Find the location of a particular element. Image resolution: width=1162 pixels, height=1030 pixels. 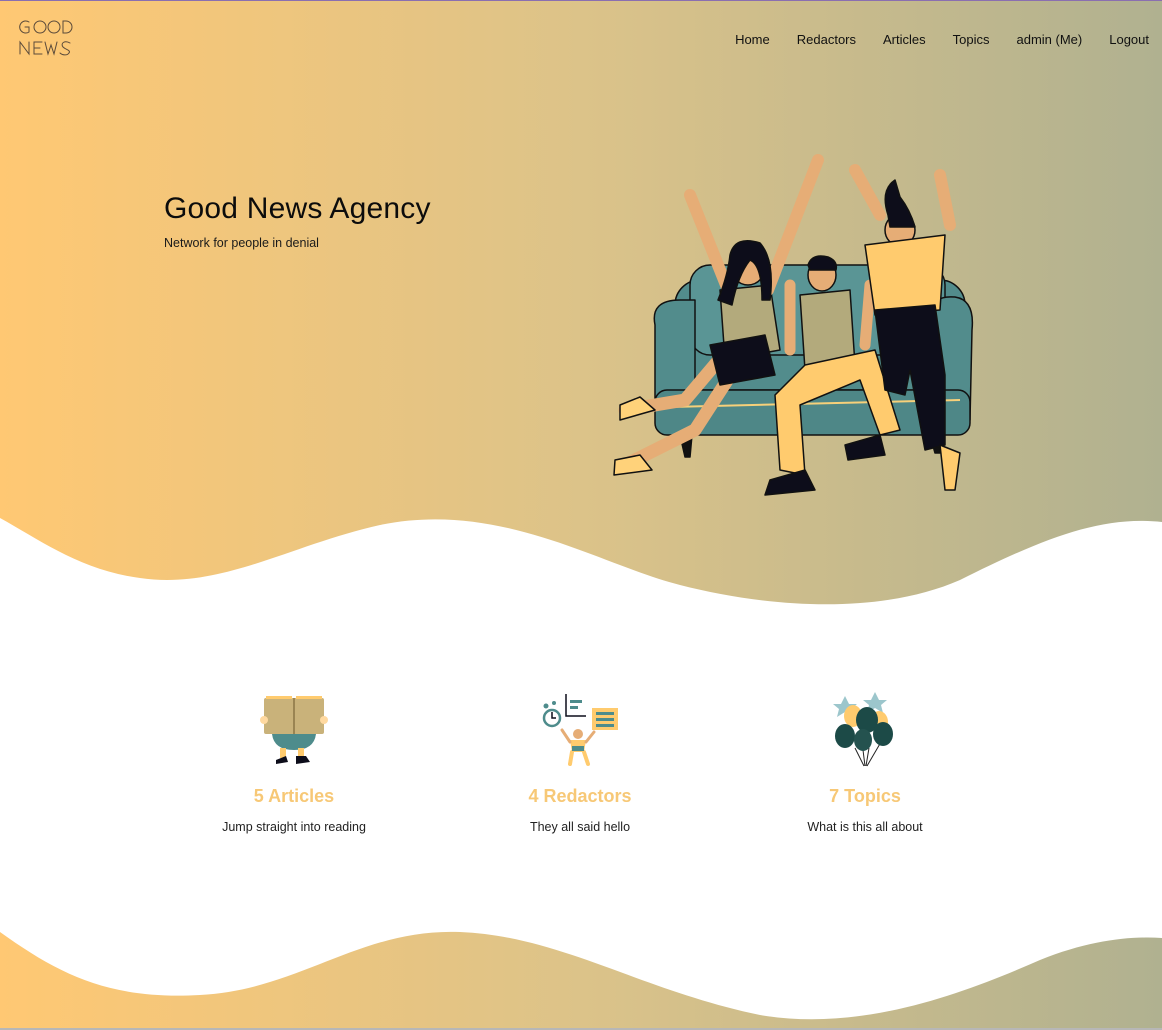

articles-count: 5 Articles is located at coordinates (294, 796).